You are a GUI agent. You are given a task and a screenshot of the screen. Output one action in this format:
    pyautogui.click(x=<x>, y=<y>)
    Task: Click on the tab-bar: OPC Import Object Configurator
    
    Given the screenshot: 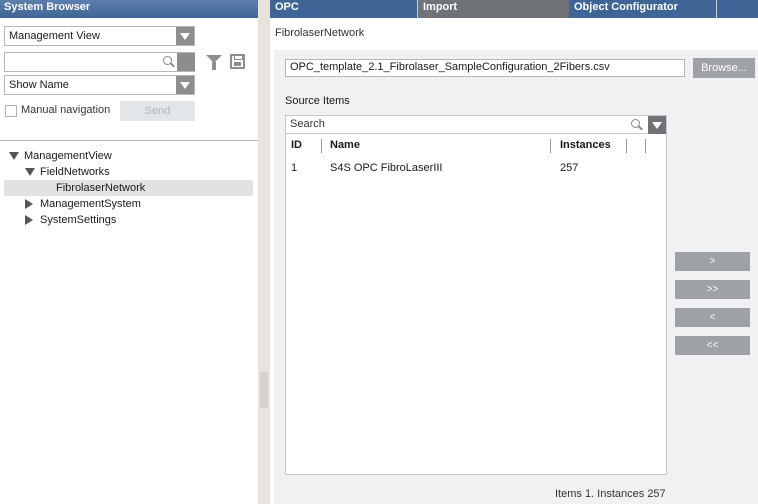 What is the action you would take?
    pyautogui.click(x=514, y=9)
    